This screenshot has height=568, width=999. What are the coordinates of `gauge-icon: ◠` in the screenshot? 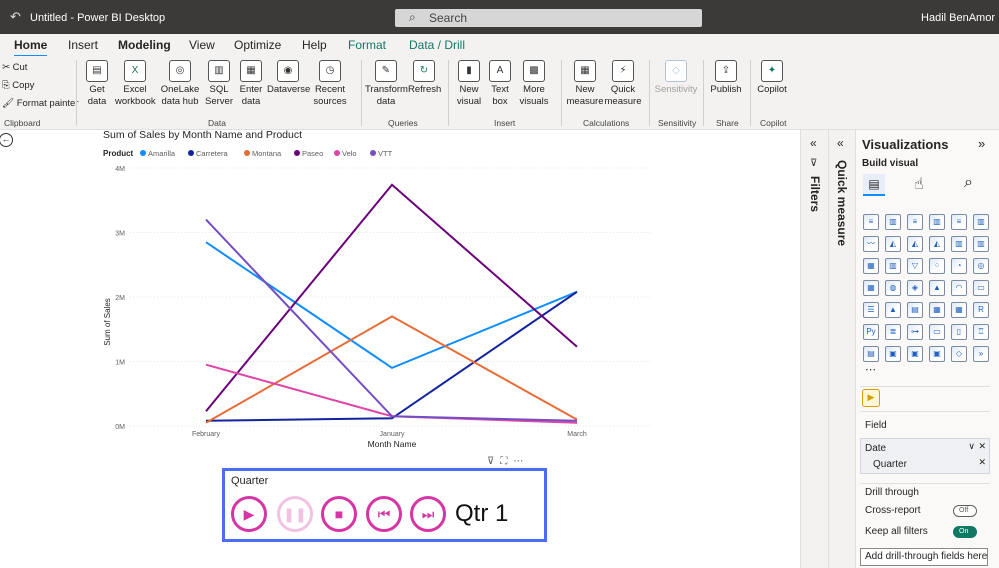 It's located at (959, 288).